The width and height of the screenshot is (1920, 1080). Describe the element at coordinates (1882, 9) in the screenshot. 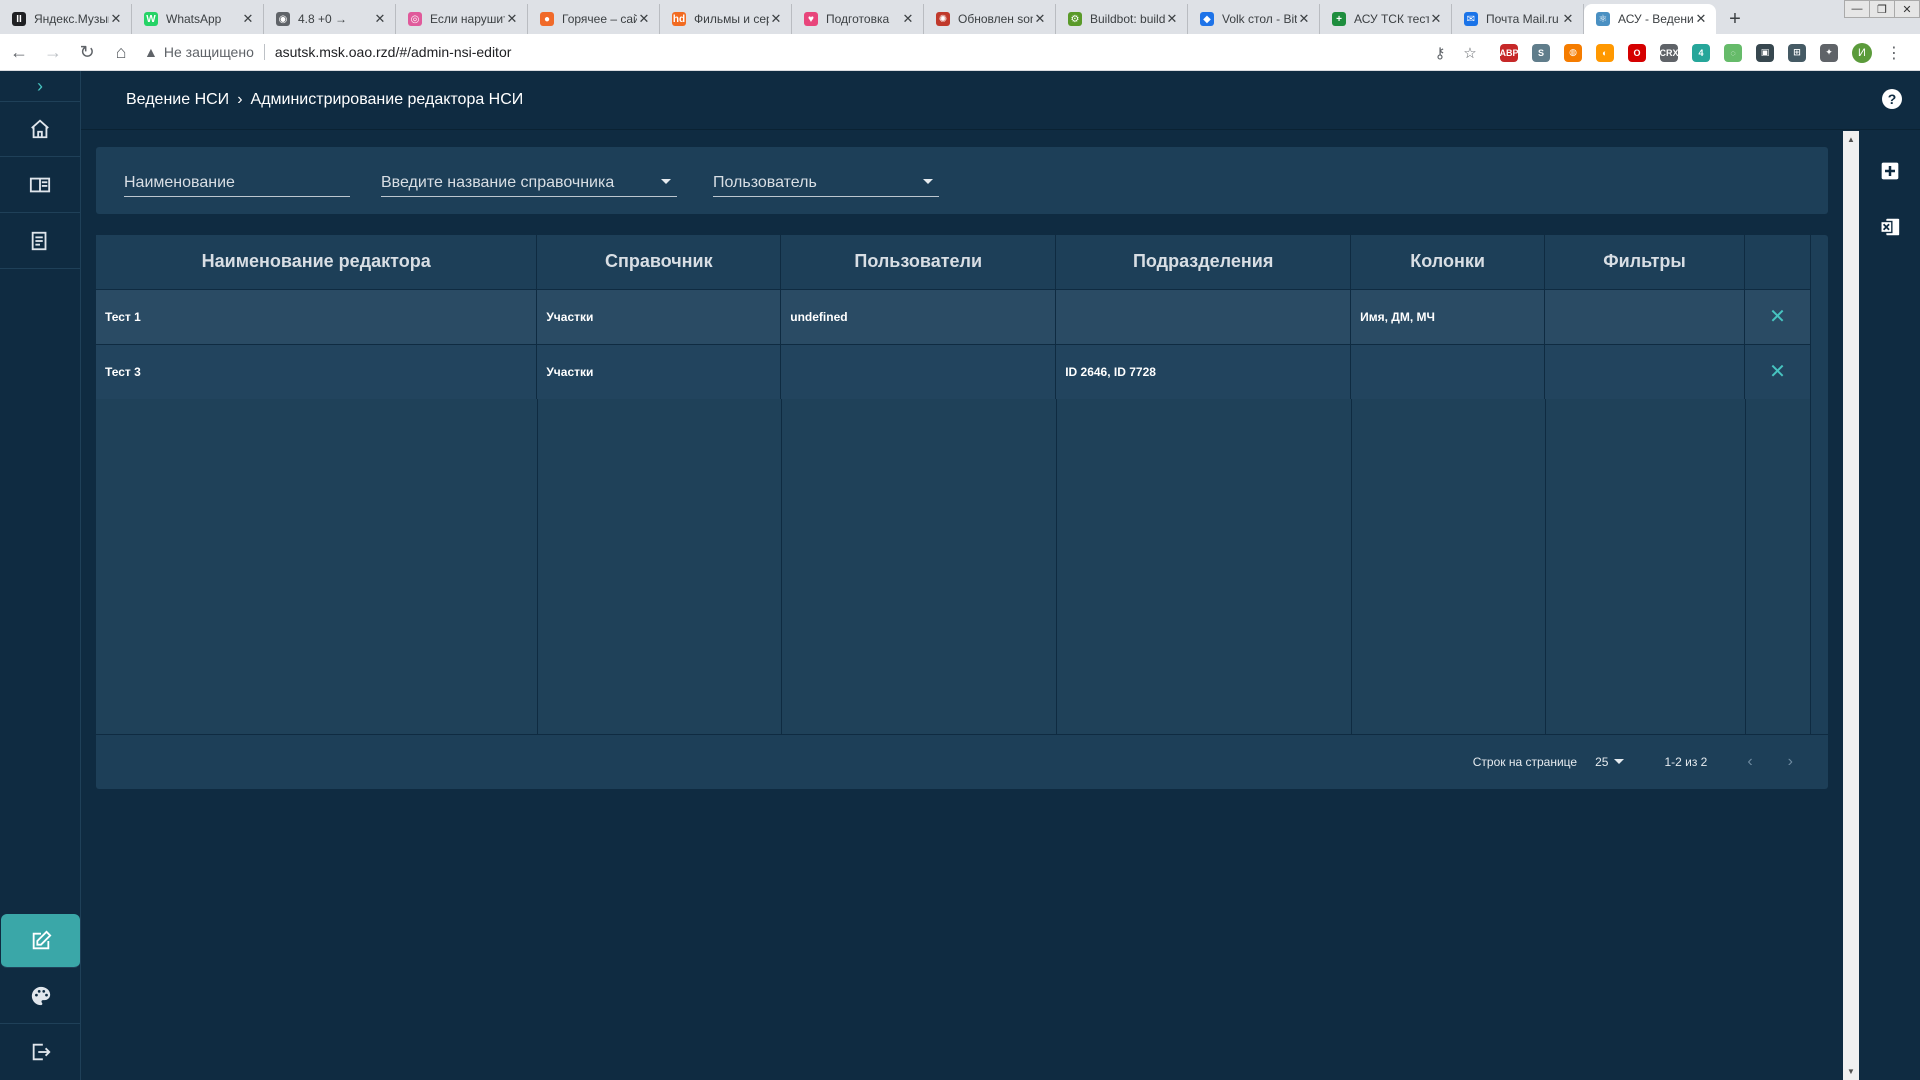

I see `restore-button: ❐` at that location.